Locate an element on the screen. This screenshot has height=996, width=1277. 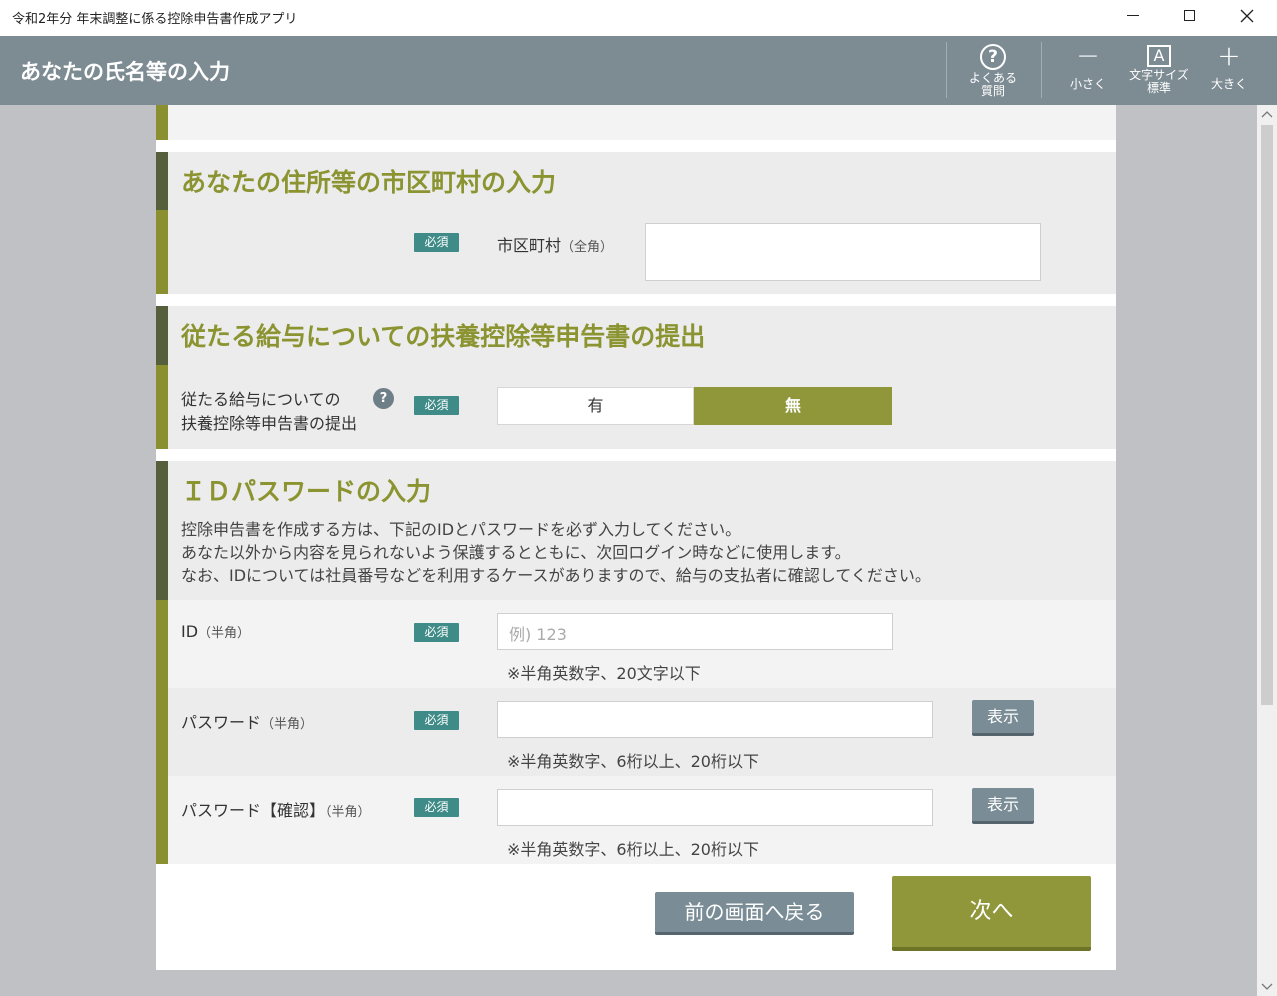
dependent-label-line1: 従たる給与についての is located at coordinates (261, 399).